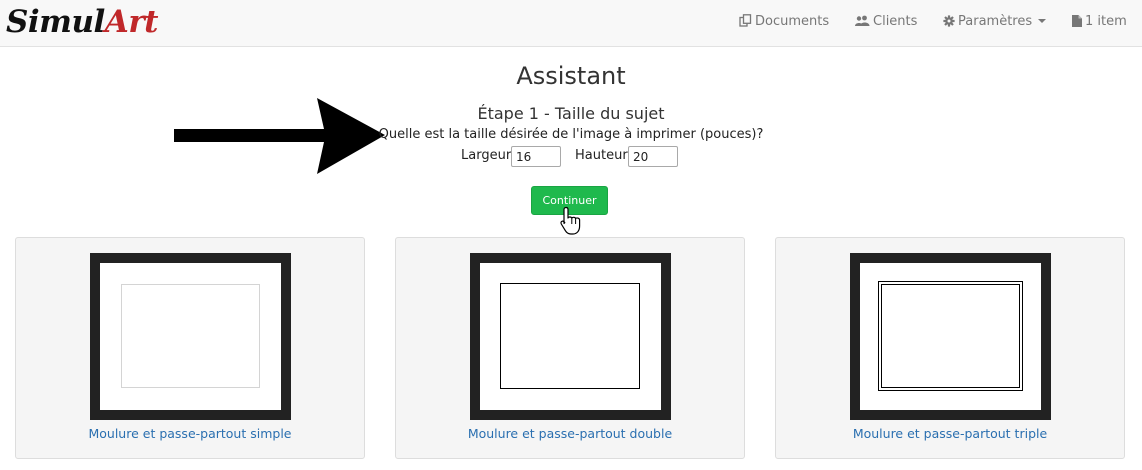 This screenshot has height=470, width=1142. I want to click on frame-option-double: Moulure et passe-partout double, so click(570, 348).